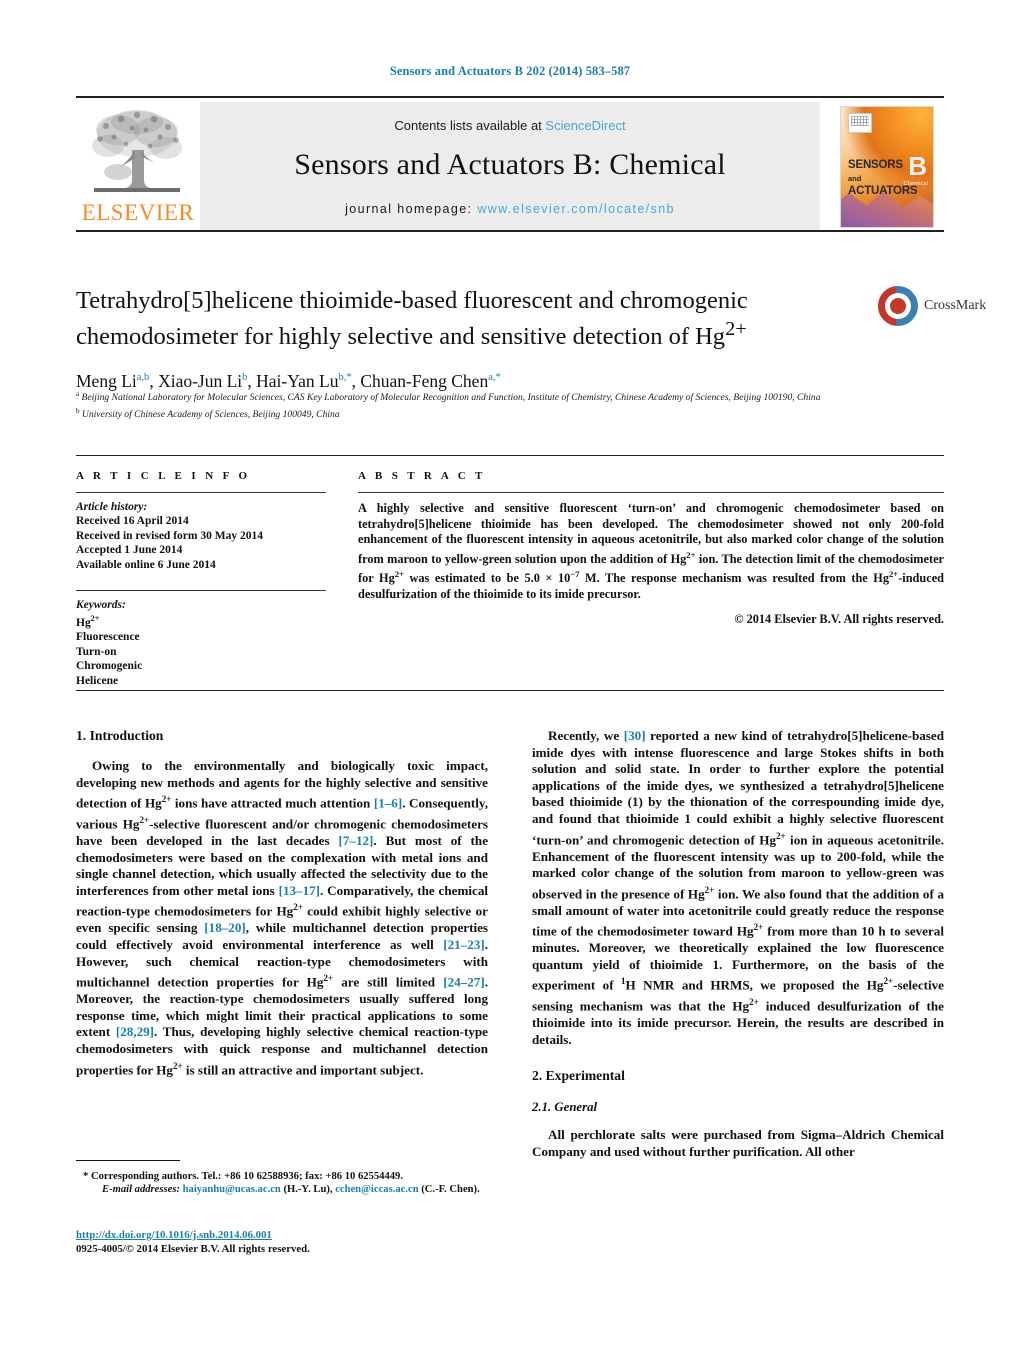 Image resolution: width=1020 pixels, height=1351 pixels. I want to click on author-4-affil: a,*, so click(494, 378).